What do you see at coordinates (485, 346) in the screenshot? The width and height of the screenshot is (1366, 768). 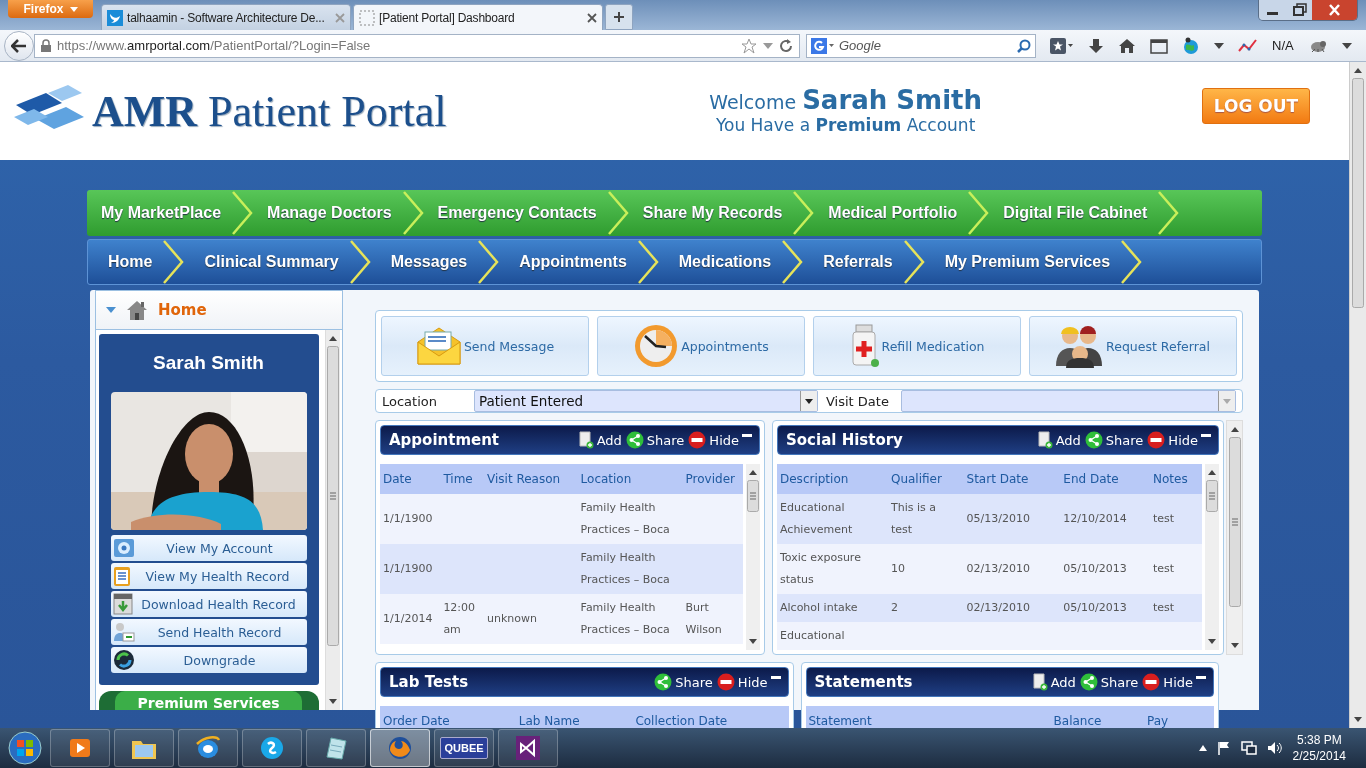 I see `quick-action-button: Send Message` at bounding box center [485, 346].